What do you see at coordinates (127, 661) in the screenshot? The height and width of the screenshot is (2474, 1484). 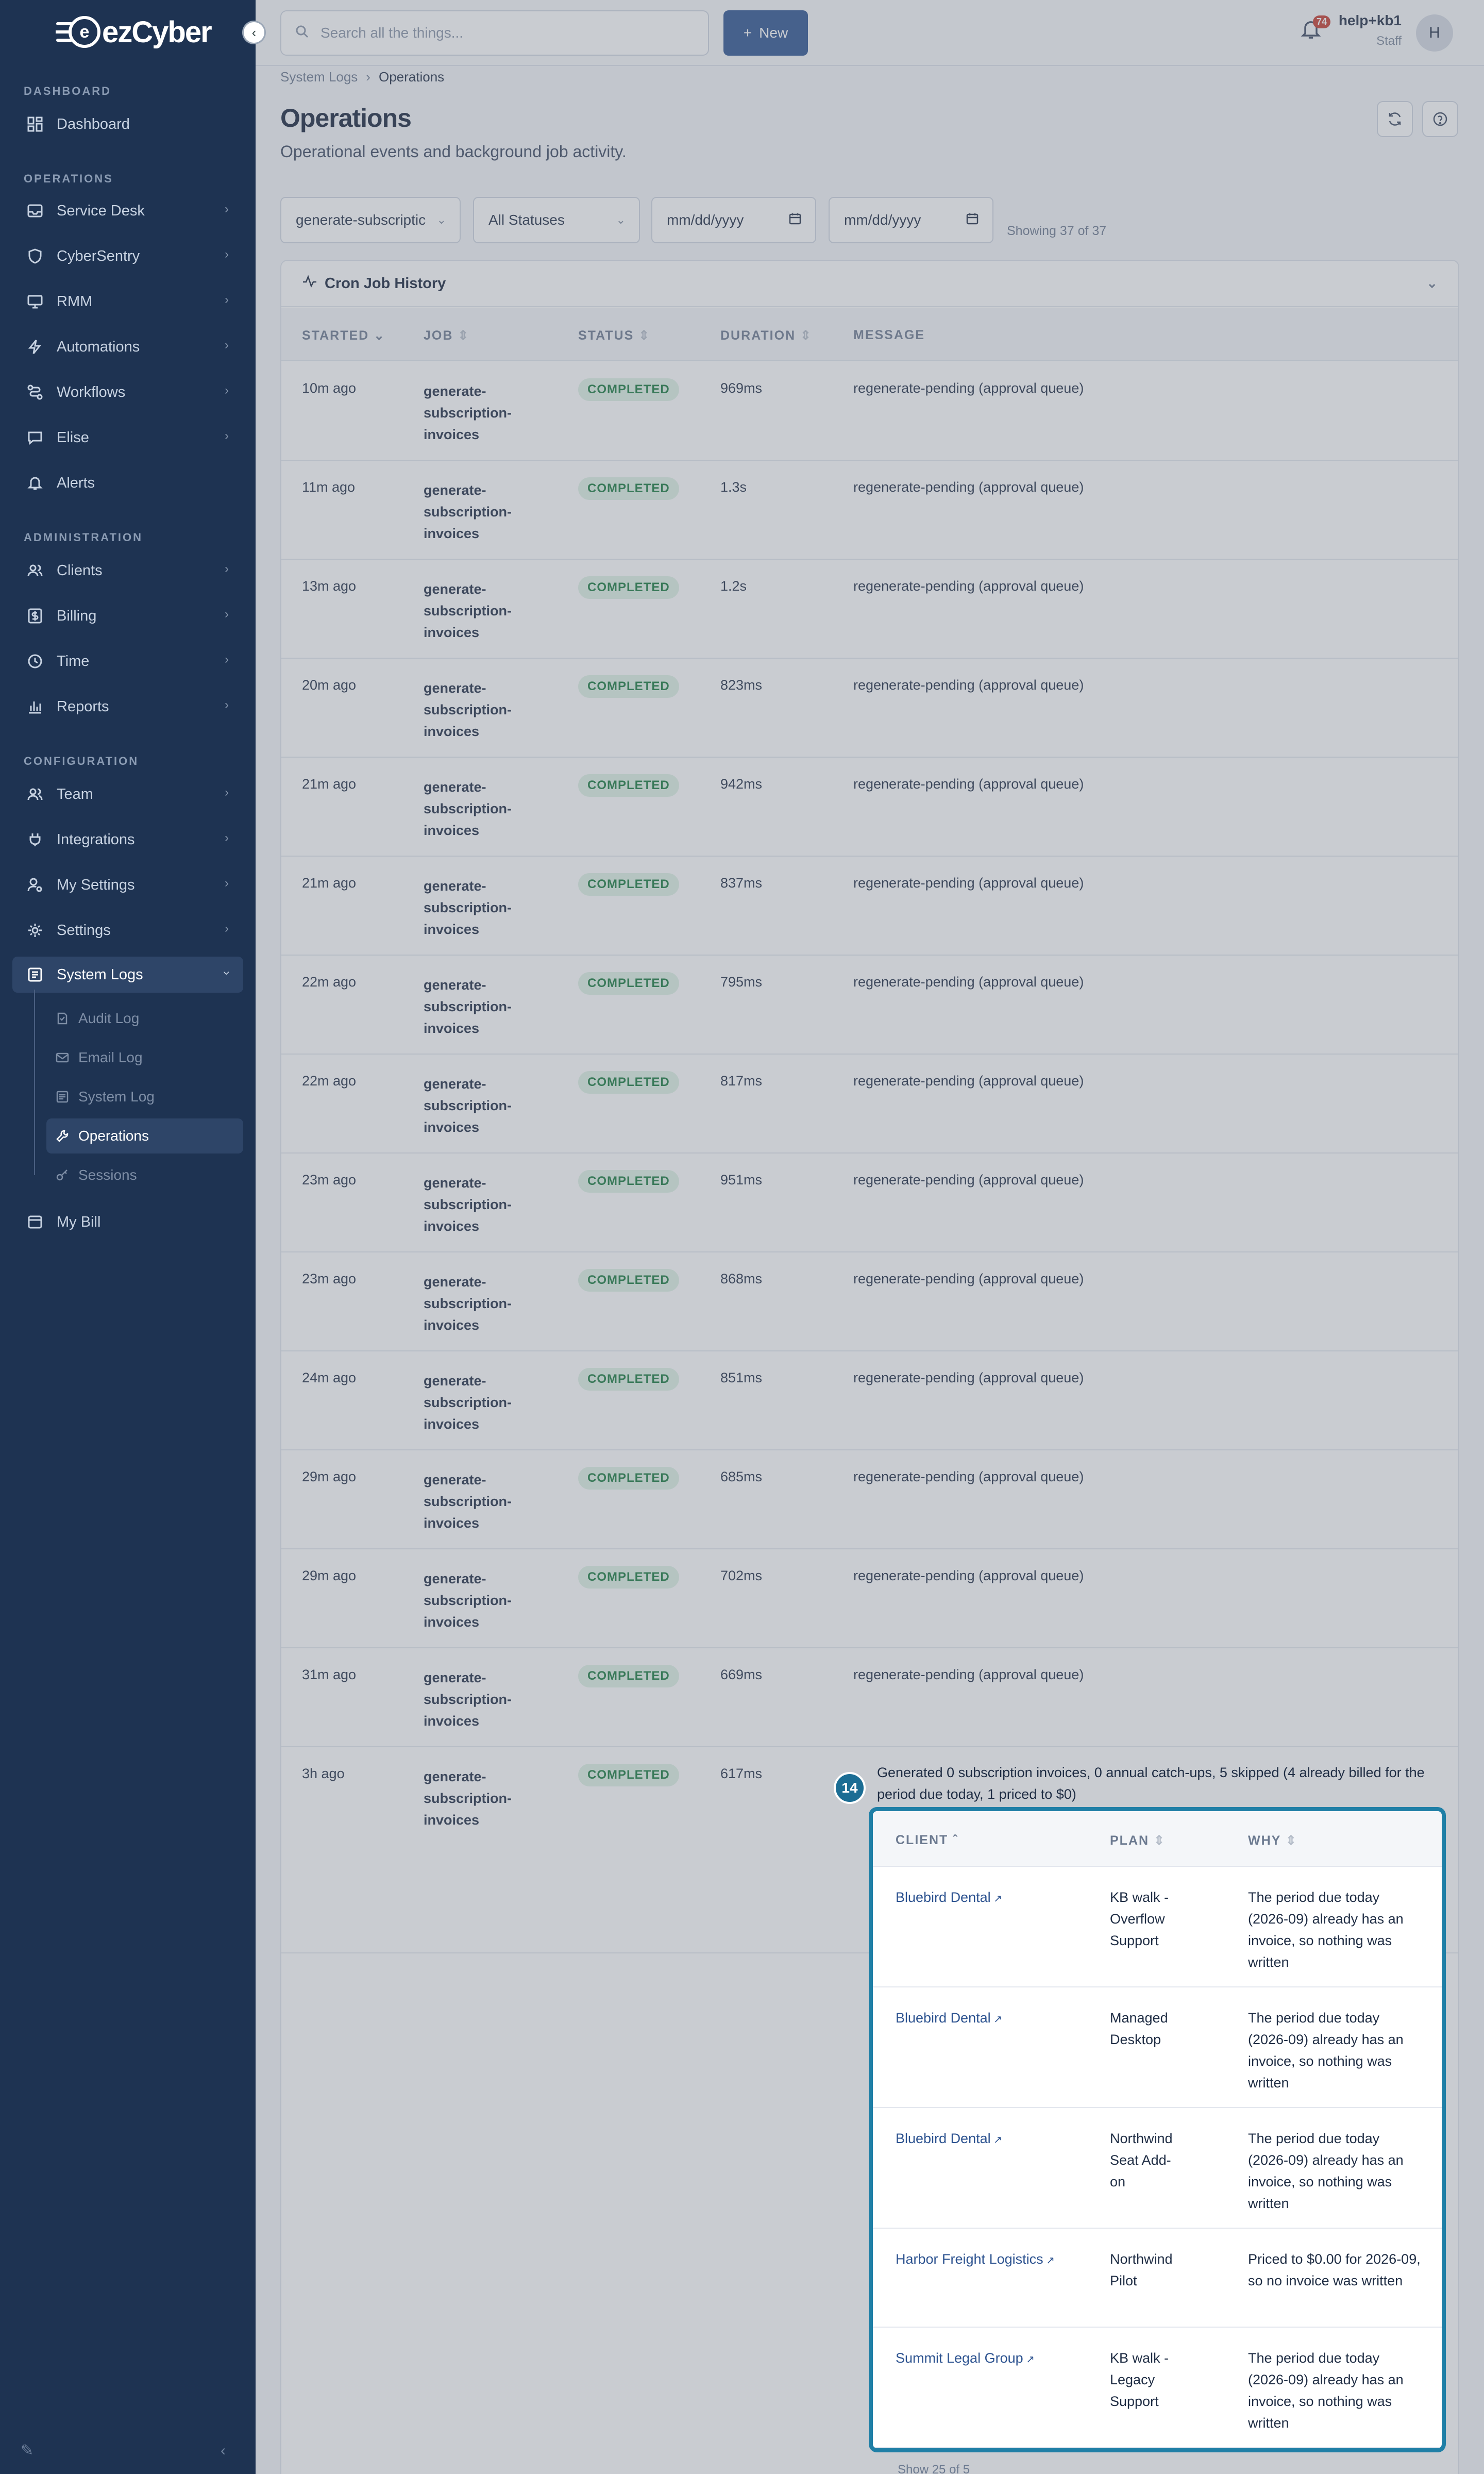 I see `sidebar-item-time: Time ›` at bounding box center [127, 661].